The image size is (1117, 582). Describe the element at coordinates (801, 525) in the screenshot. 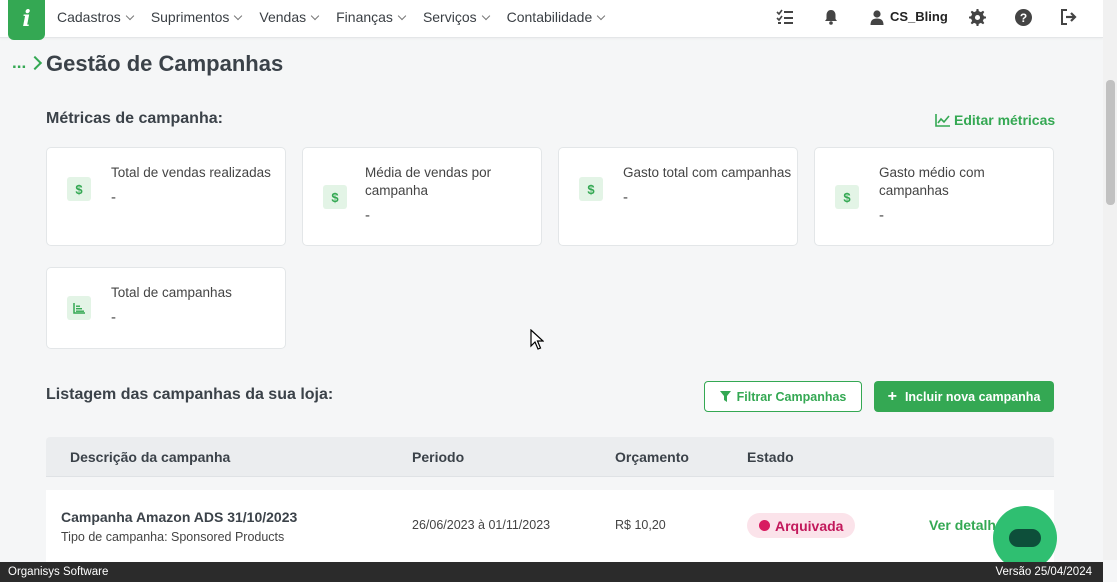

I see `status-badge: Arquivada` at that location.